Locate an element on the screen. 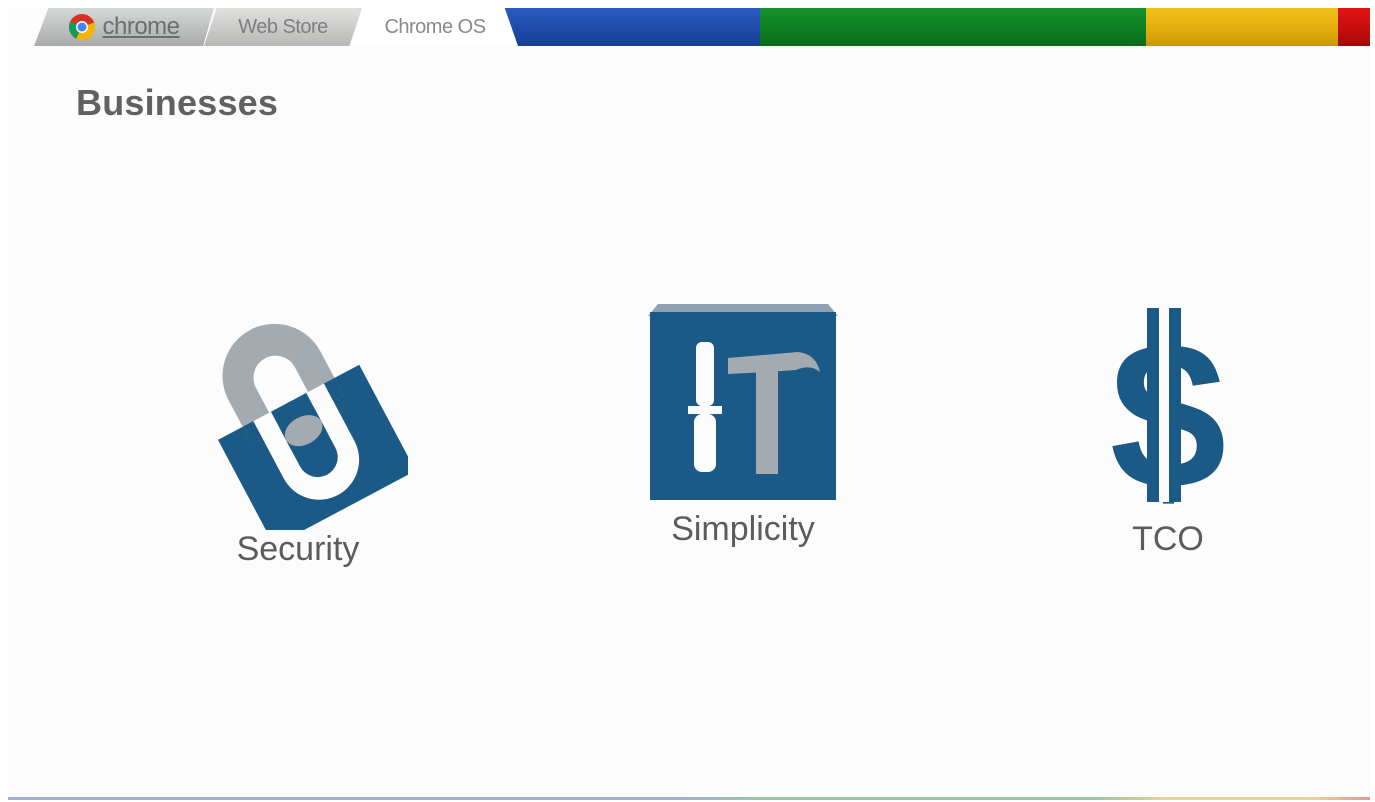  top-bar: chrome Web Store Chrome OS is located at coordinates (689, 28).